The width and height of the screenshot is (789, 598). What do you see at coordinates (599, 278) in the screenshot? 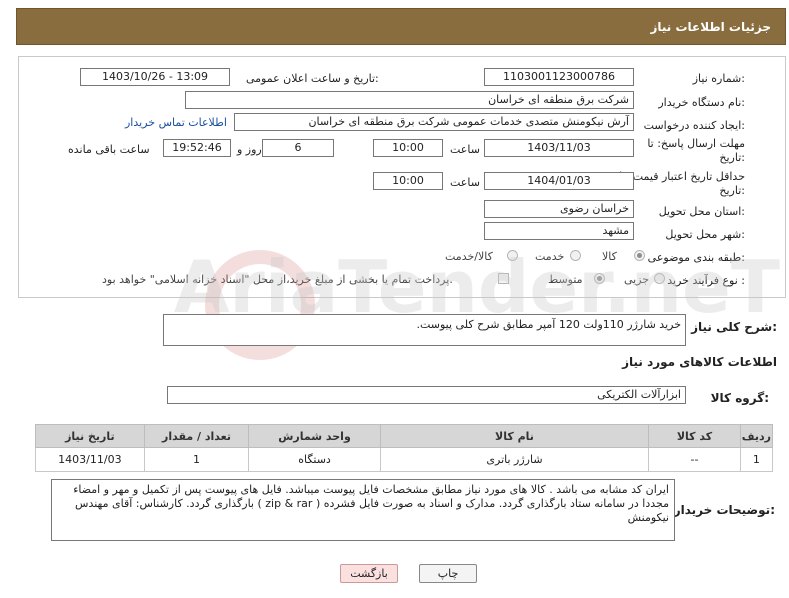
I see `purchase-medium-radio` at bounding box center [599, 278].